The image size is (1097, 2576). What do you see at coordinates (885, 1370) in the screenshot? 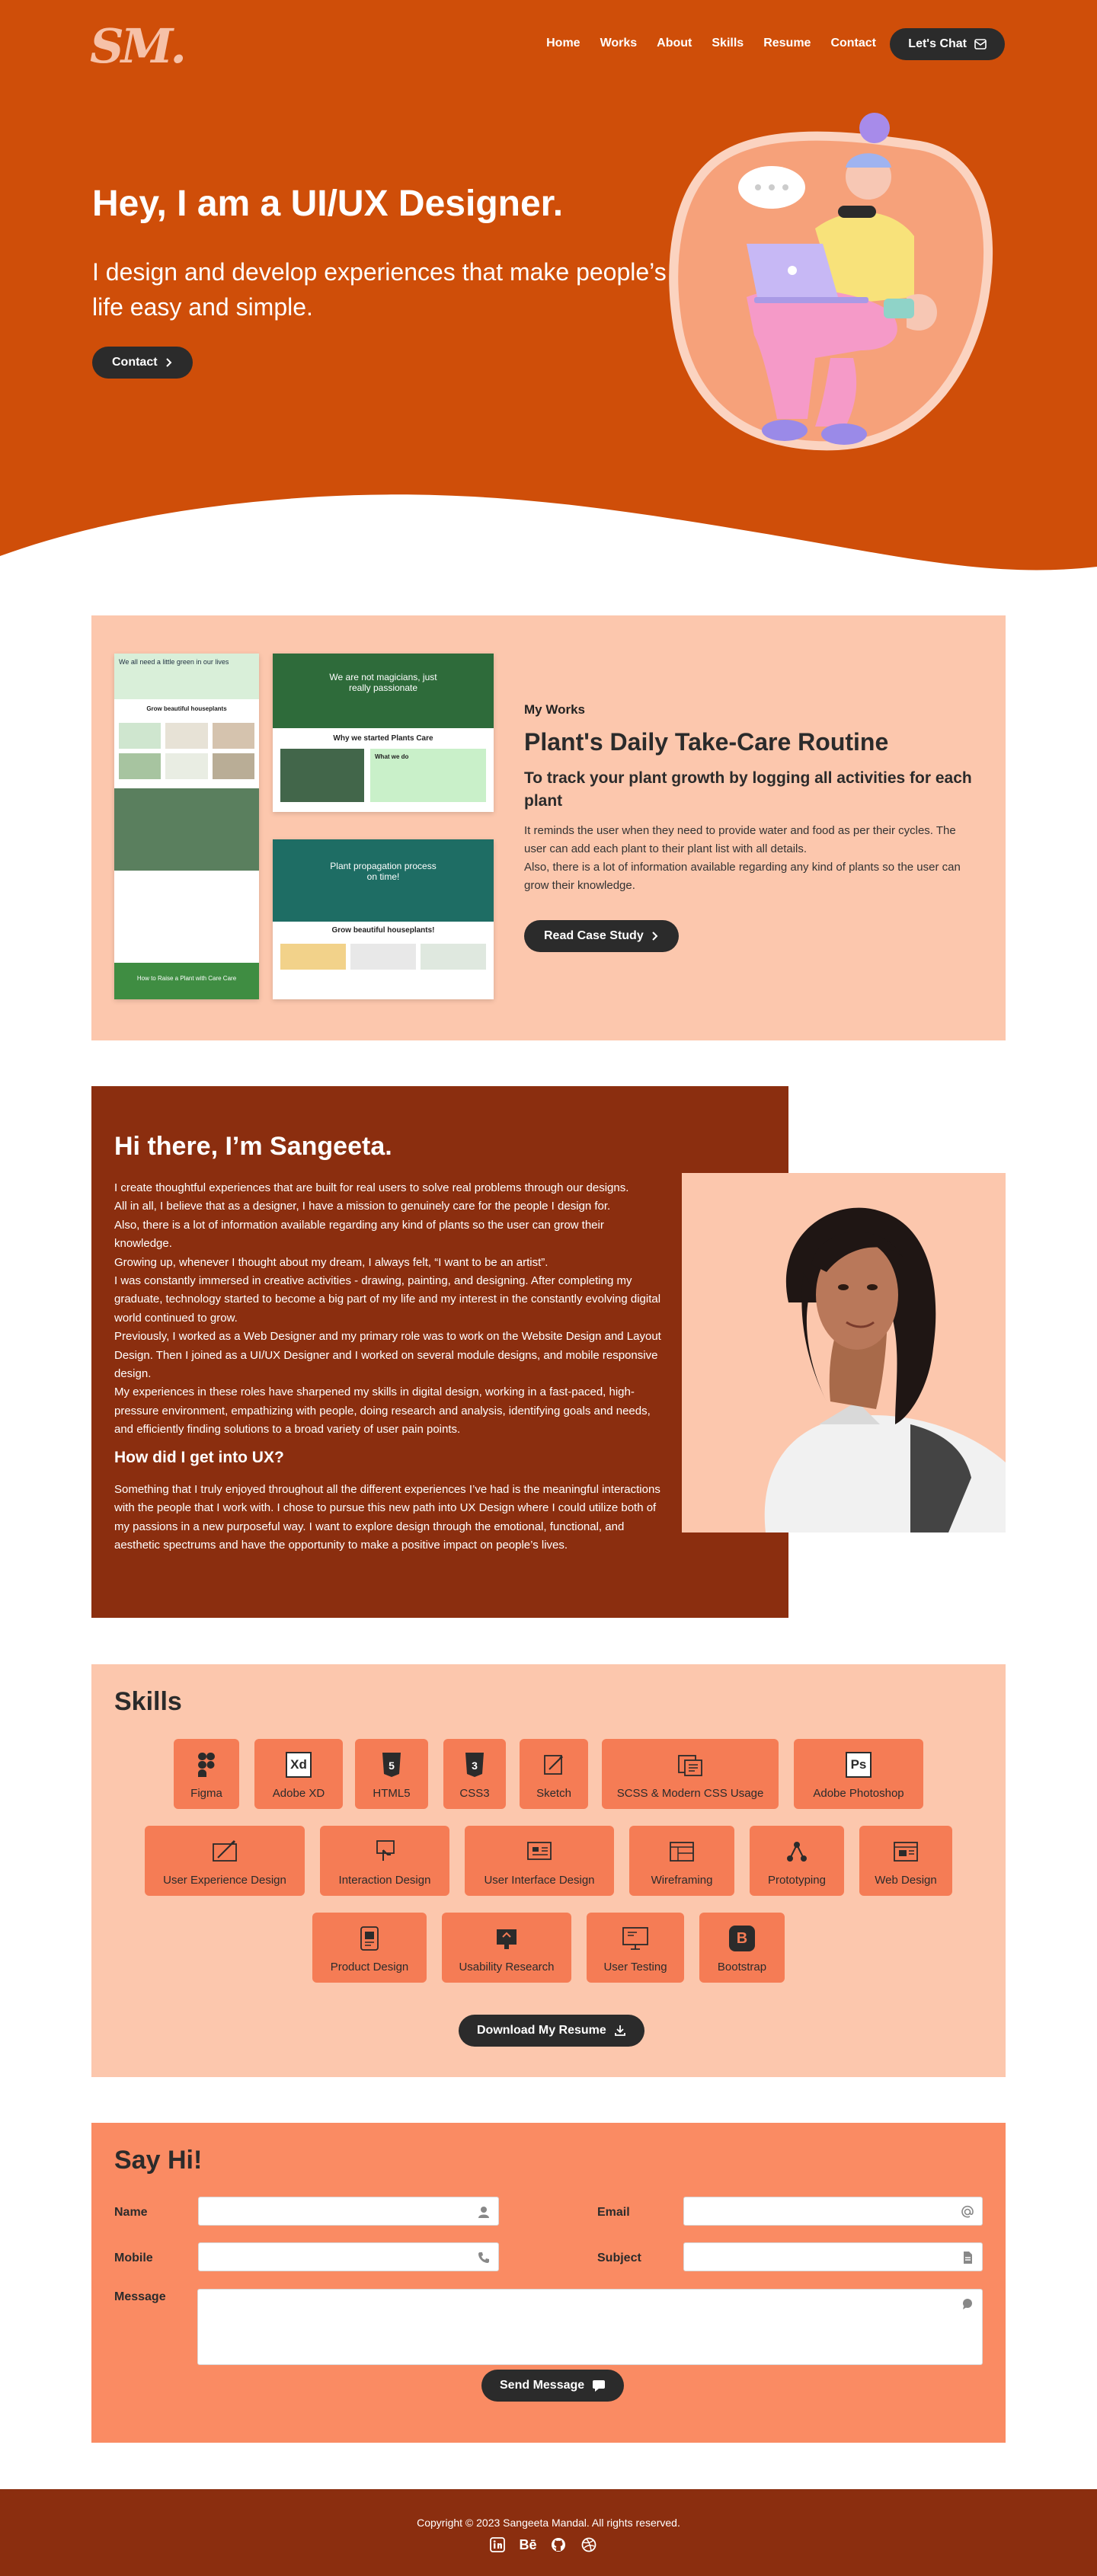
I see `portrait-illustration` at bounding box center [885, 1370].